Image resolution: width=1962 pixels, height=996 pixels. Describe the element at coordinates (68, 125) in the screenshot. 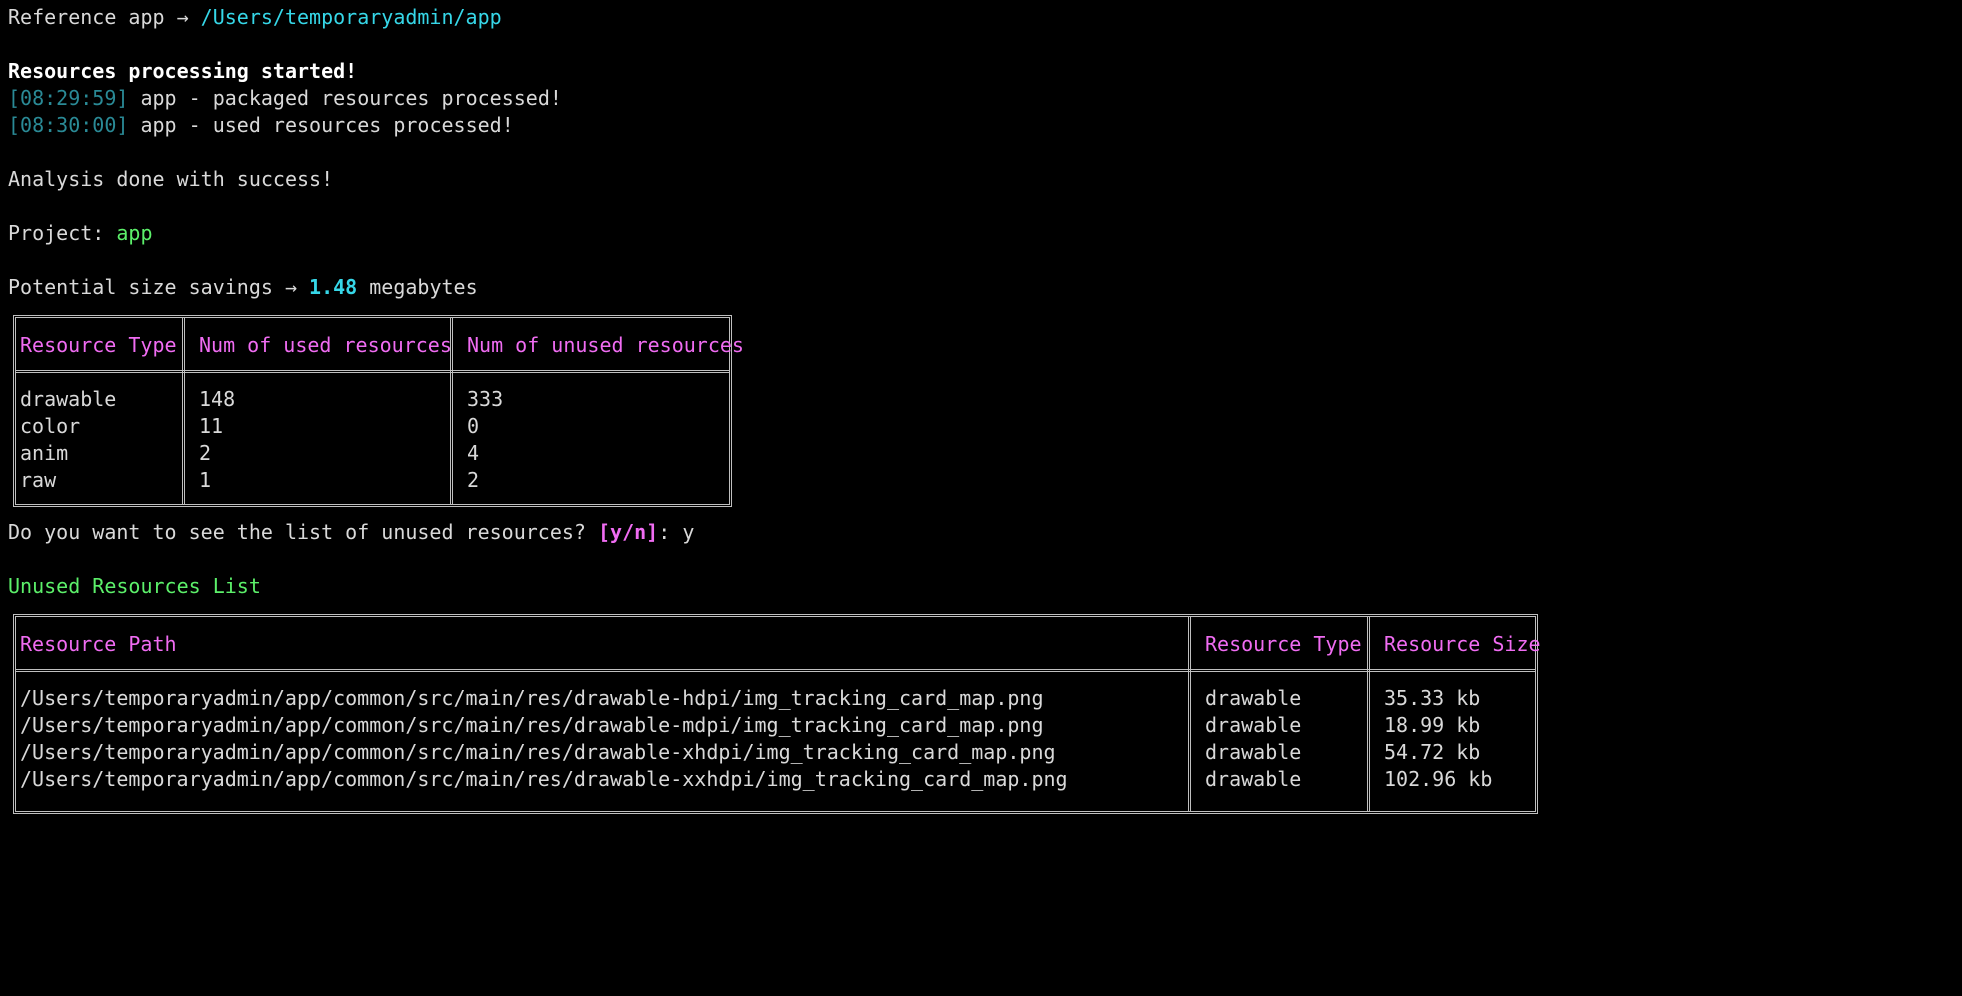

I see `log-timestamp: [08:30:00]` at that location.